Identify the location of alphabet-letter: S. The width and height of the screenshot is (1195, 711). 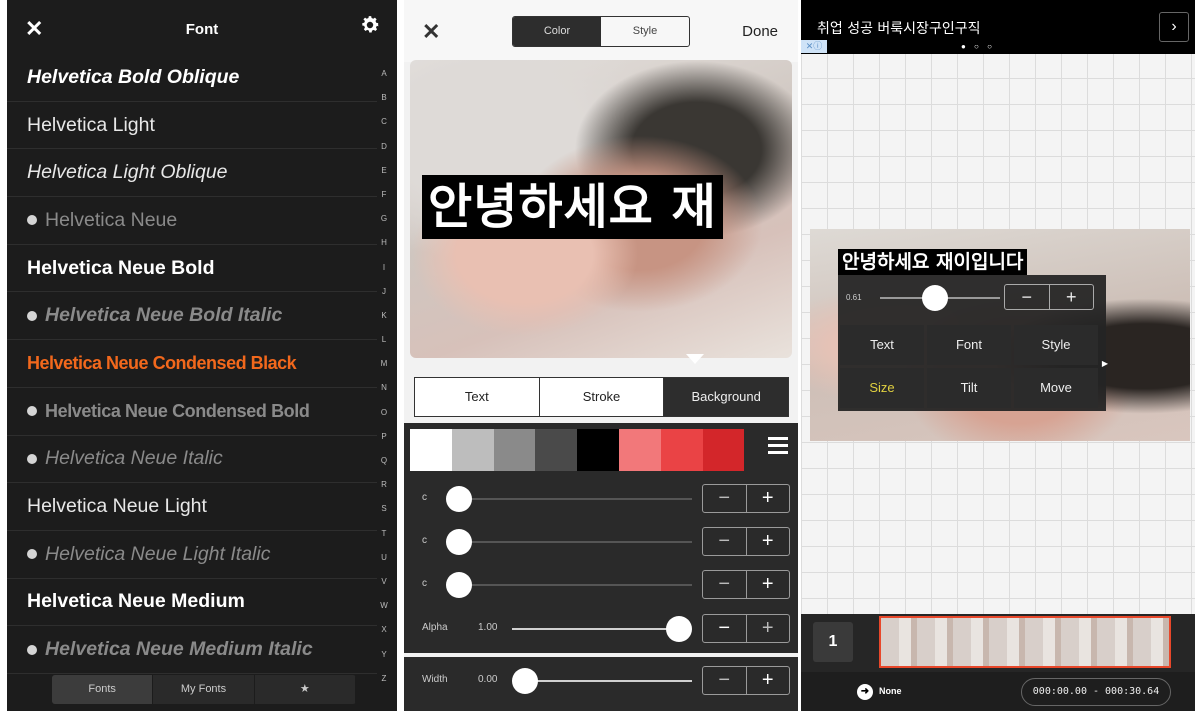
(384, 509).